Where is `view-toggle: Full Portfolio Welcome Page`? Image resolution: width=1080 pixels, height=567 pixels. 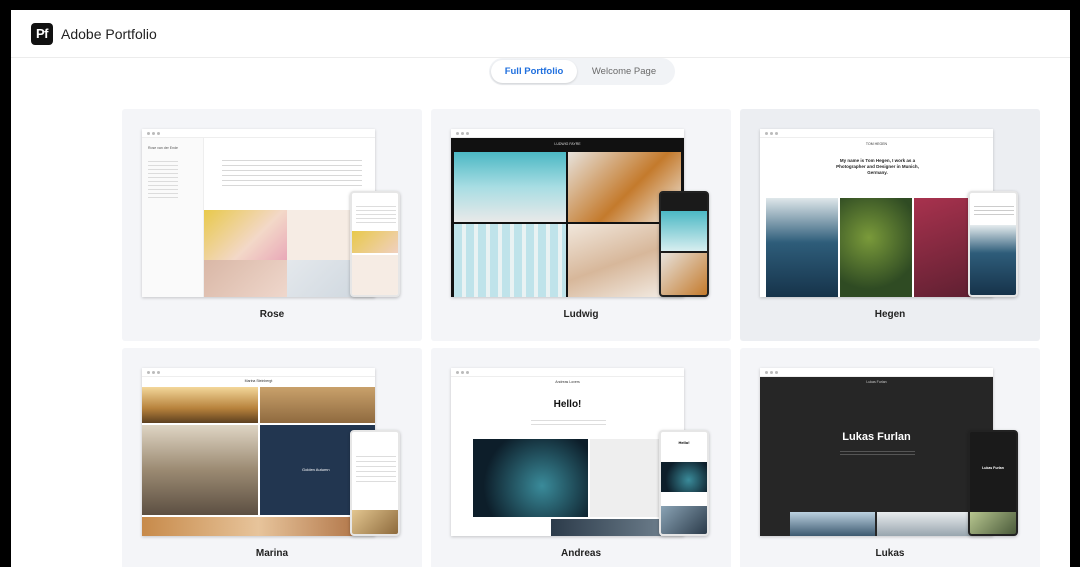 view-toggle: Full Portfolio Welcome Page is located at coordinates (582, 71).